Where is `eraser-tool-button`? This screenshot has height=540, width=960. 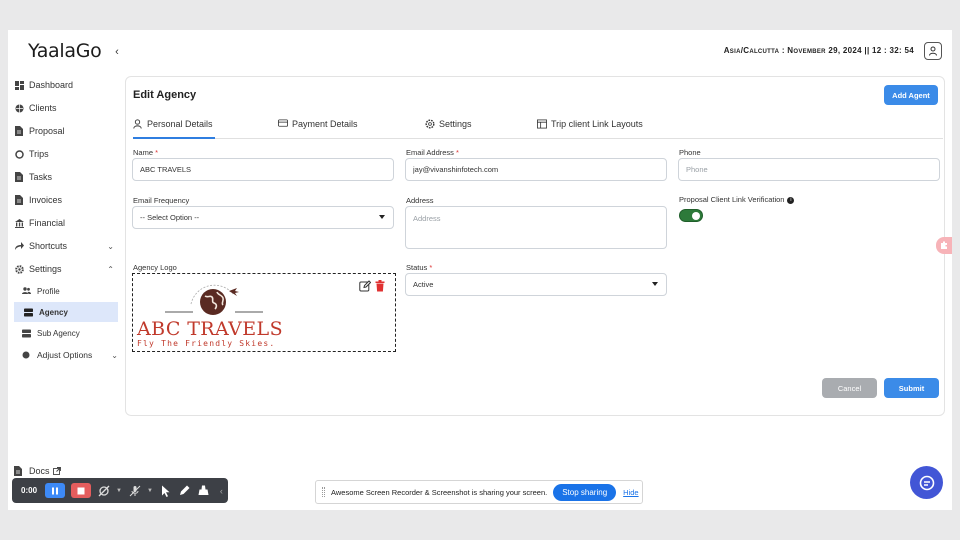 eraser-tool-button is located at coordinates (204, 491).